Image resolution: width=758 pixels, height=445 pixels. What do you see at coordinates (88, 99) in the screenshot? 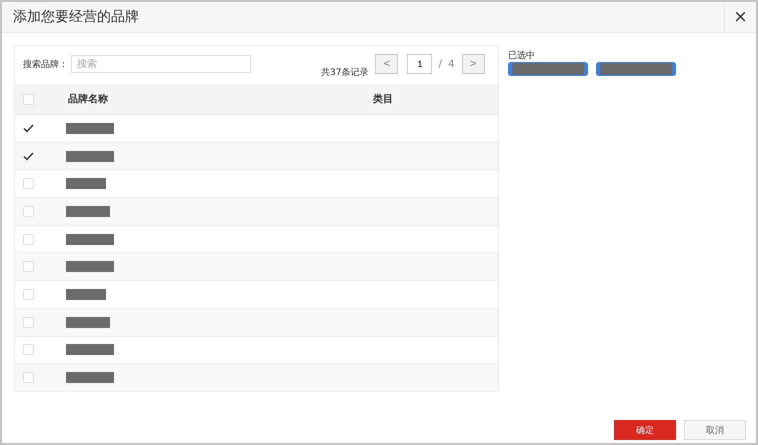
I see `column-header: 品牌名称` at bounding box center [88, 99].